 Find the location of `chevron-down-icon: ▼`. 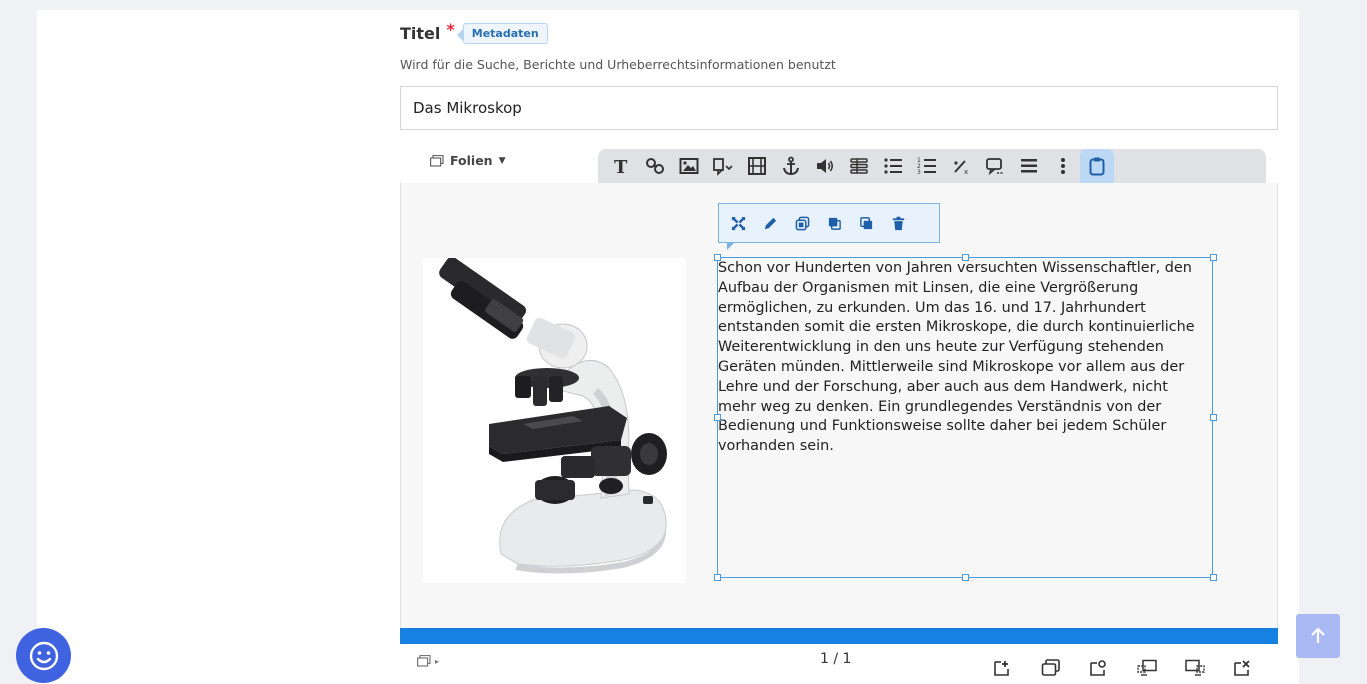

chevron-down-icon: ▼ is located at coordinates (502, 160).